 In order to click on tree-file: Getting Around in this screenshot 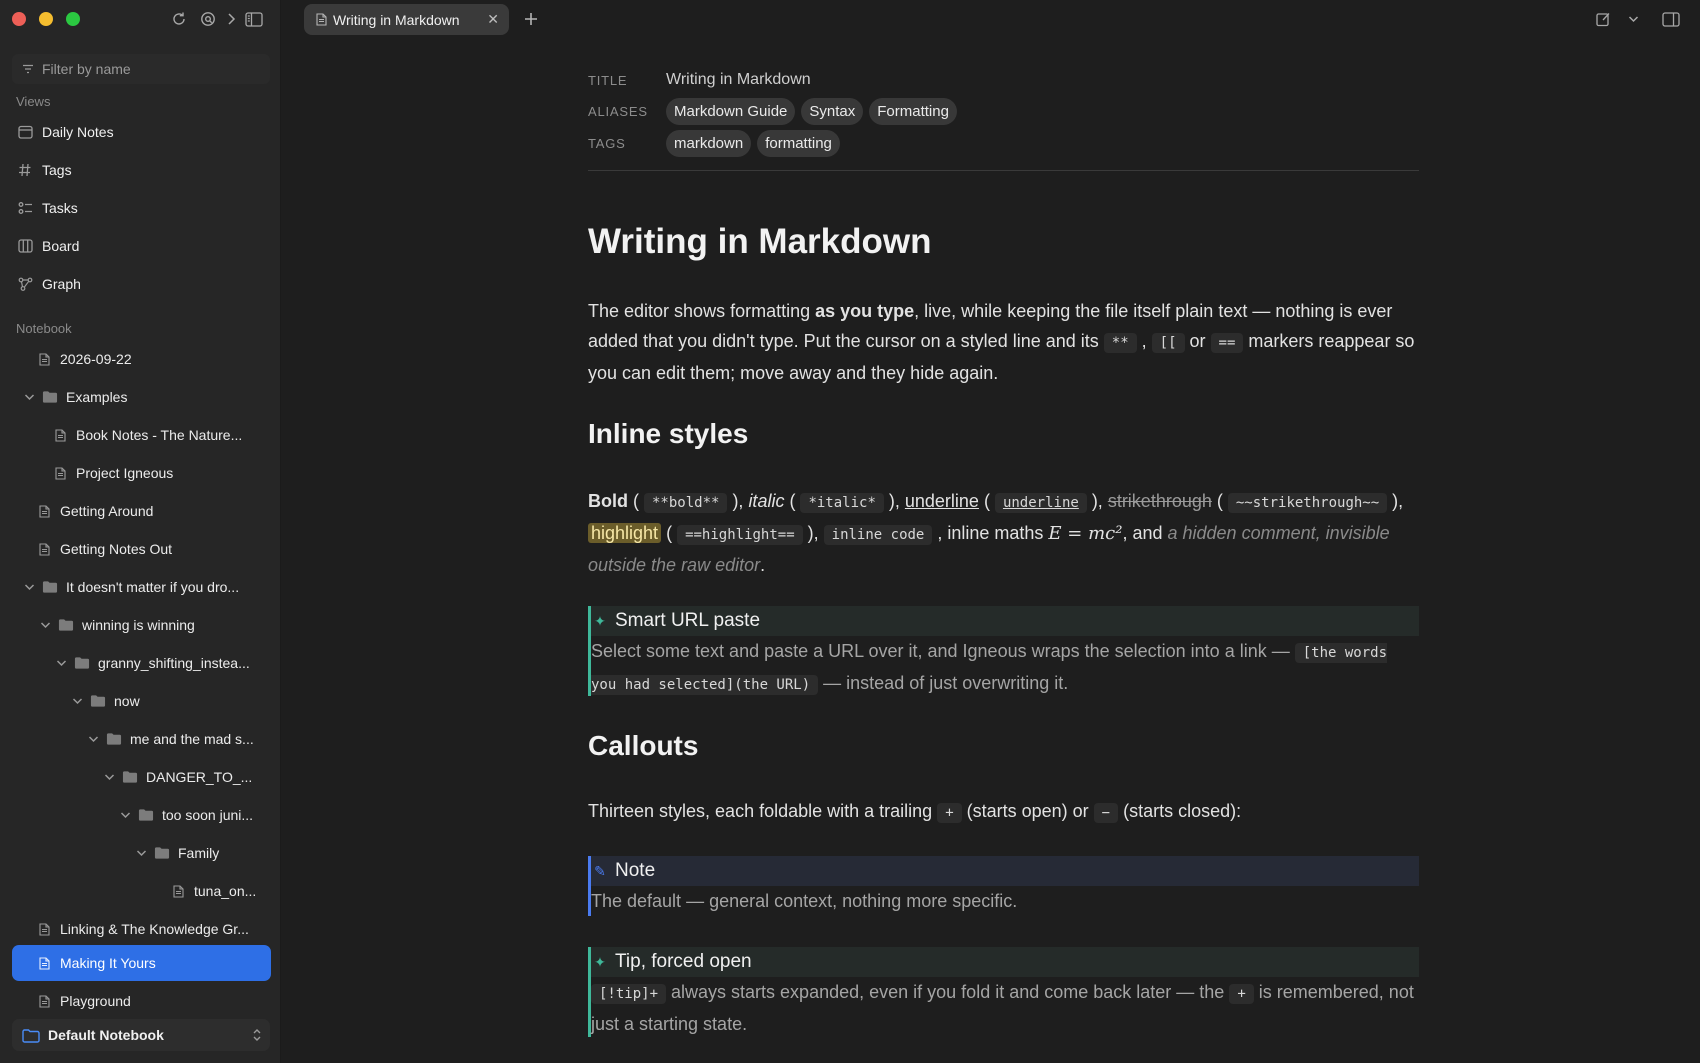, I will do `click(94, 511)`.